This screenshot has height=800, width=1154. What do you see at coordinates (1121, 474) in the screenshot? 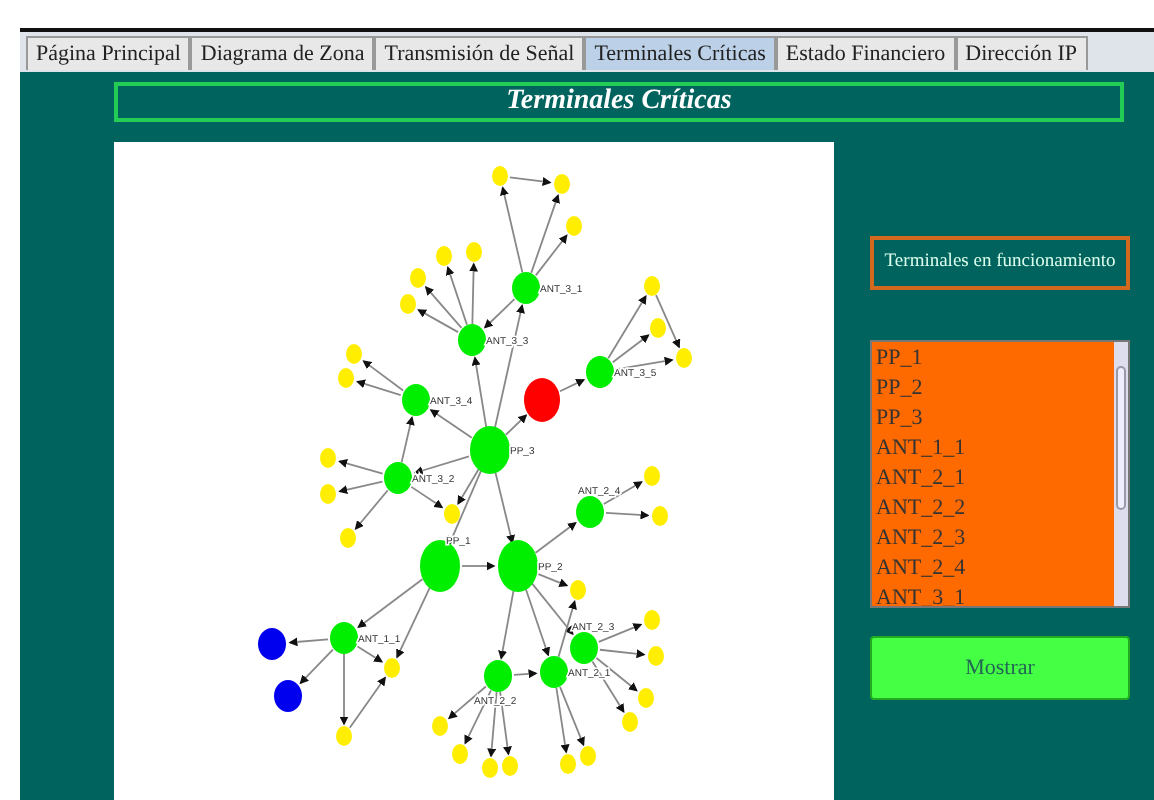
I see `scrollbar` at bounding box center [1121, 474].